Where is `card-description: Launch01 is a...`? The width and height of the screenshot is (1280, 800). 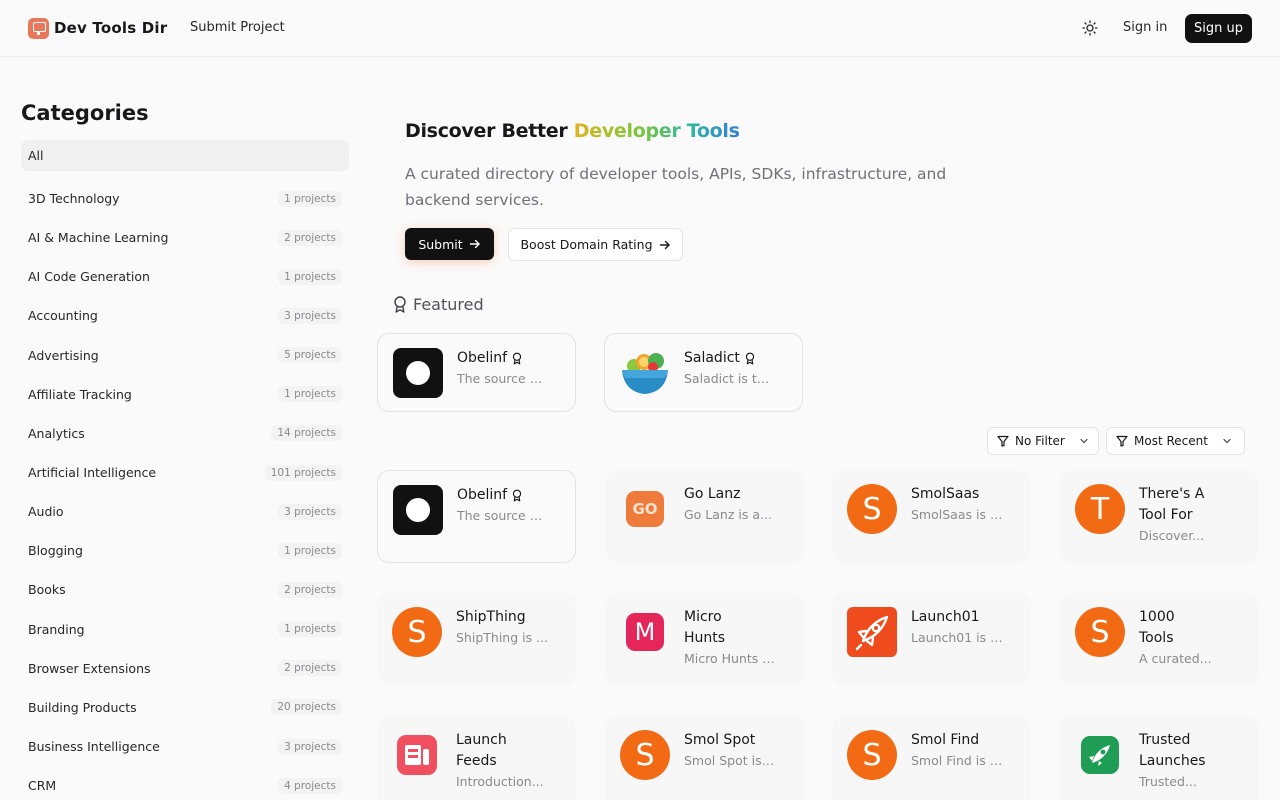 card-description: Launch01 is a... is located at coordinates (957, 637).